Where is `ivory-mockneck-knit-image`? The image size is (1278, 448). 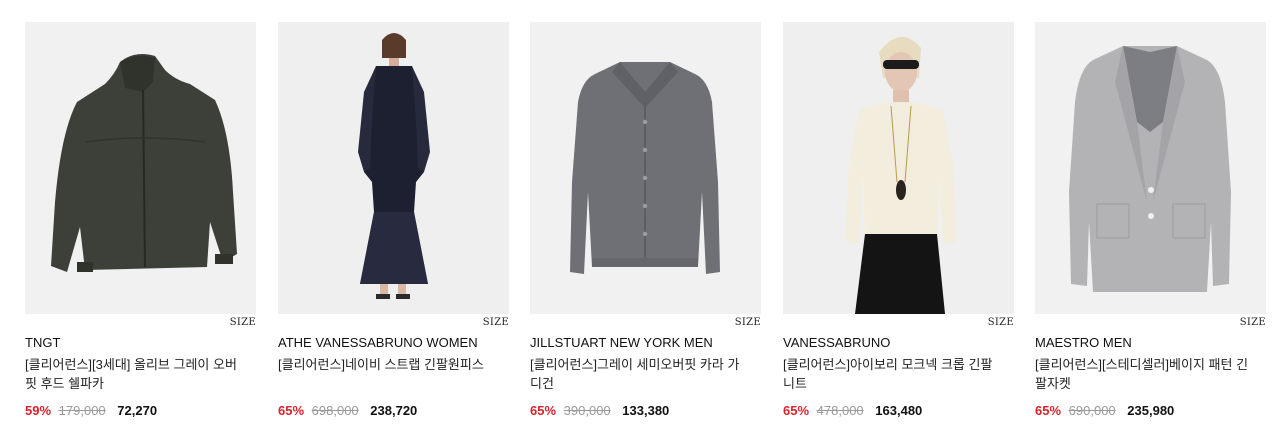
ivory-mockneck-knit-image is located at coordinates (898, 168).